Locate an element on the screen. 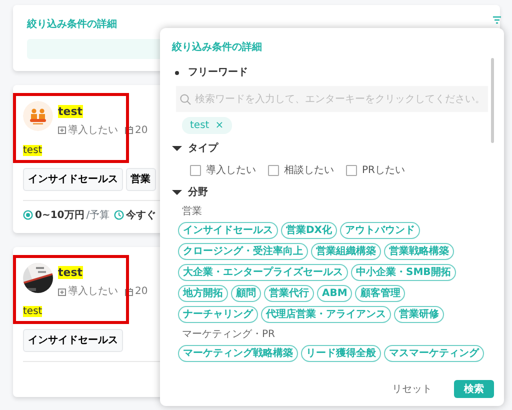 This screenshot has height=410, width=512. category-tag: マスマーケティング is located at coordinates (434, 353).